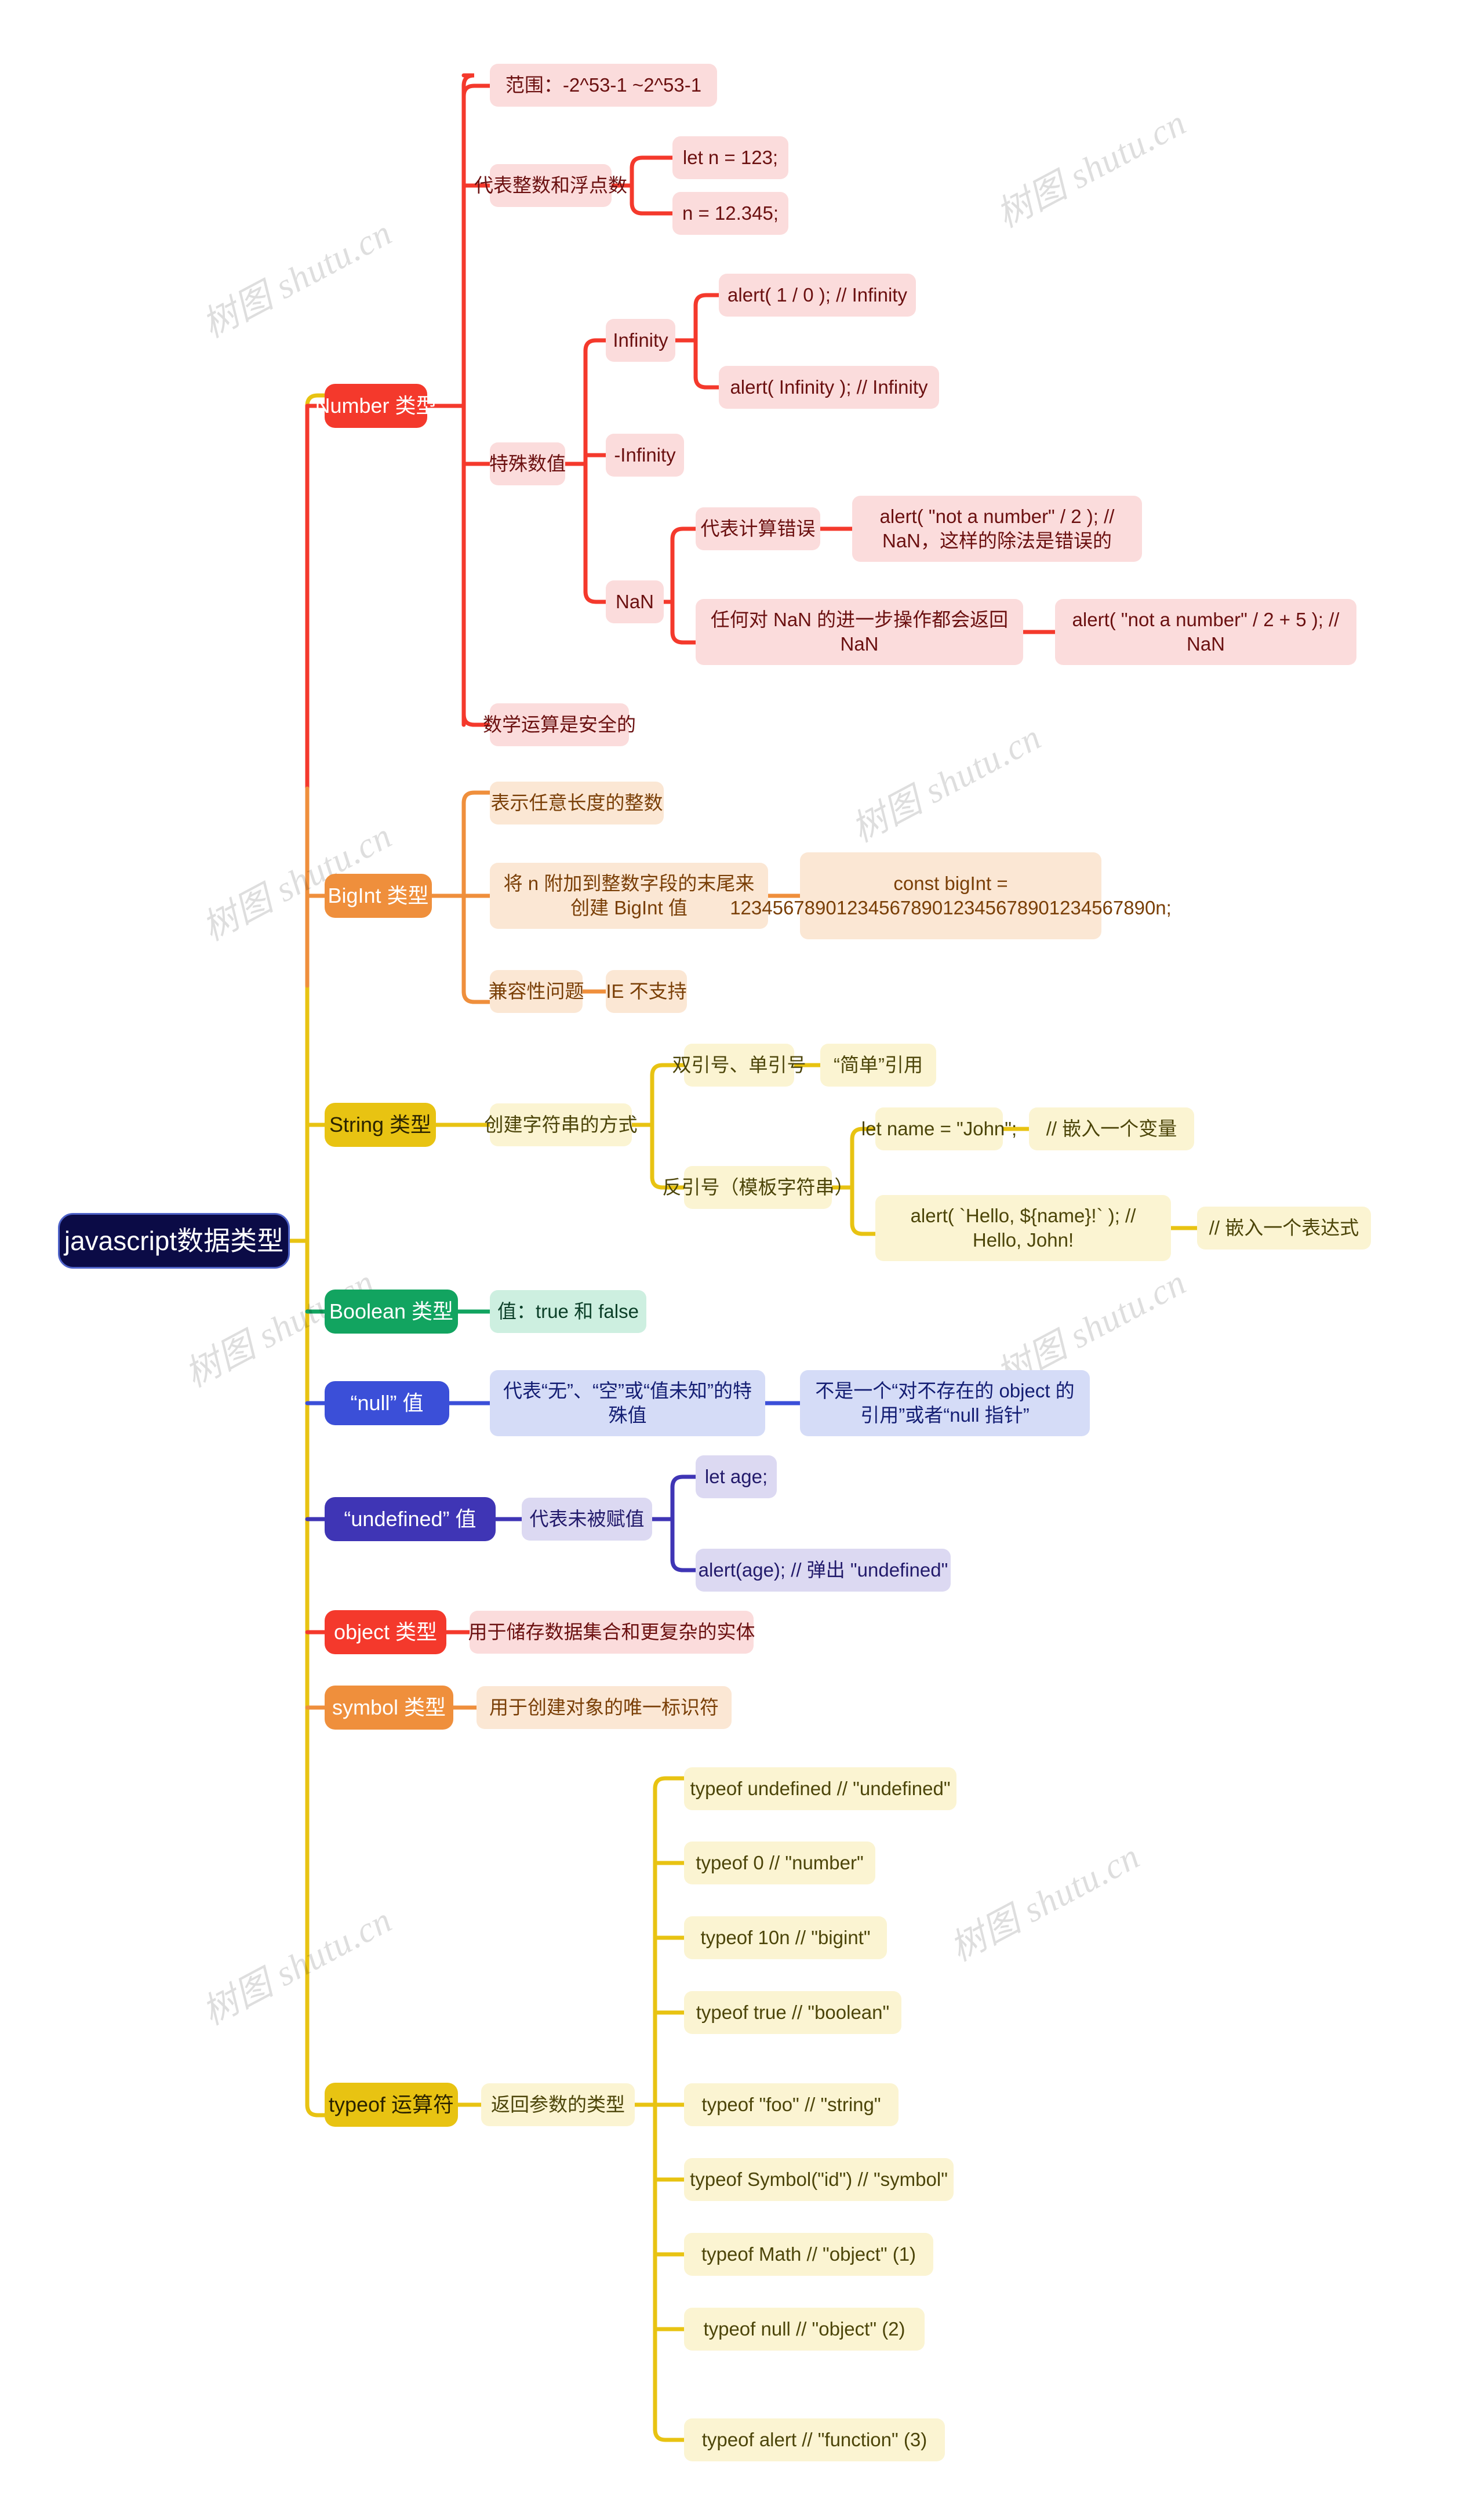 This screenshot has height=2517, width=1484. I want to click on node-bigint-compat: 兼容性问题, so click(536, 992).